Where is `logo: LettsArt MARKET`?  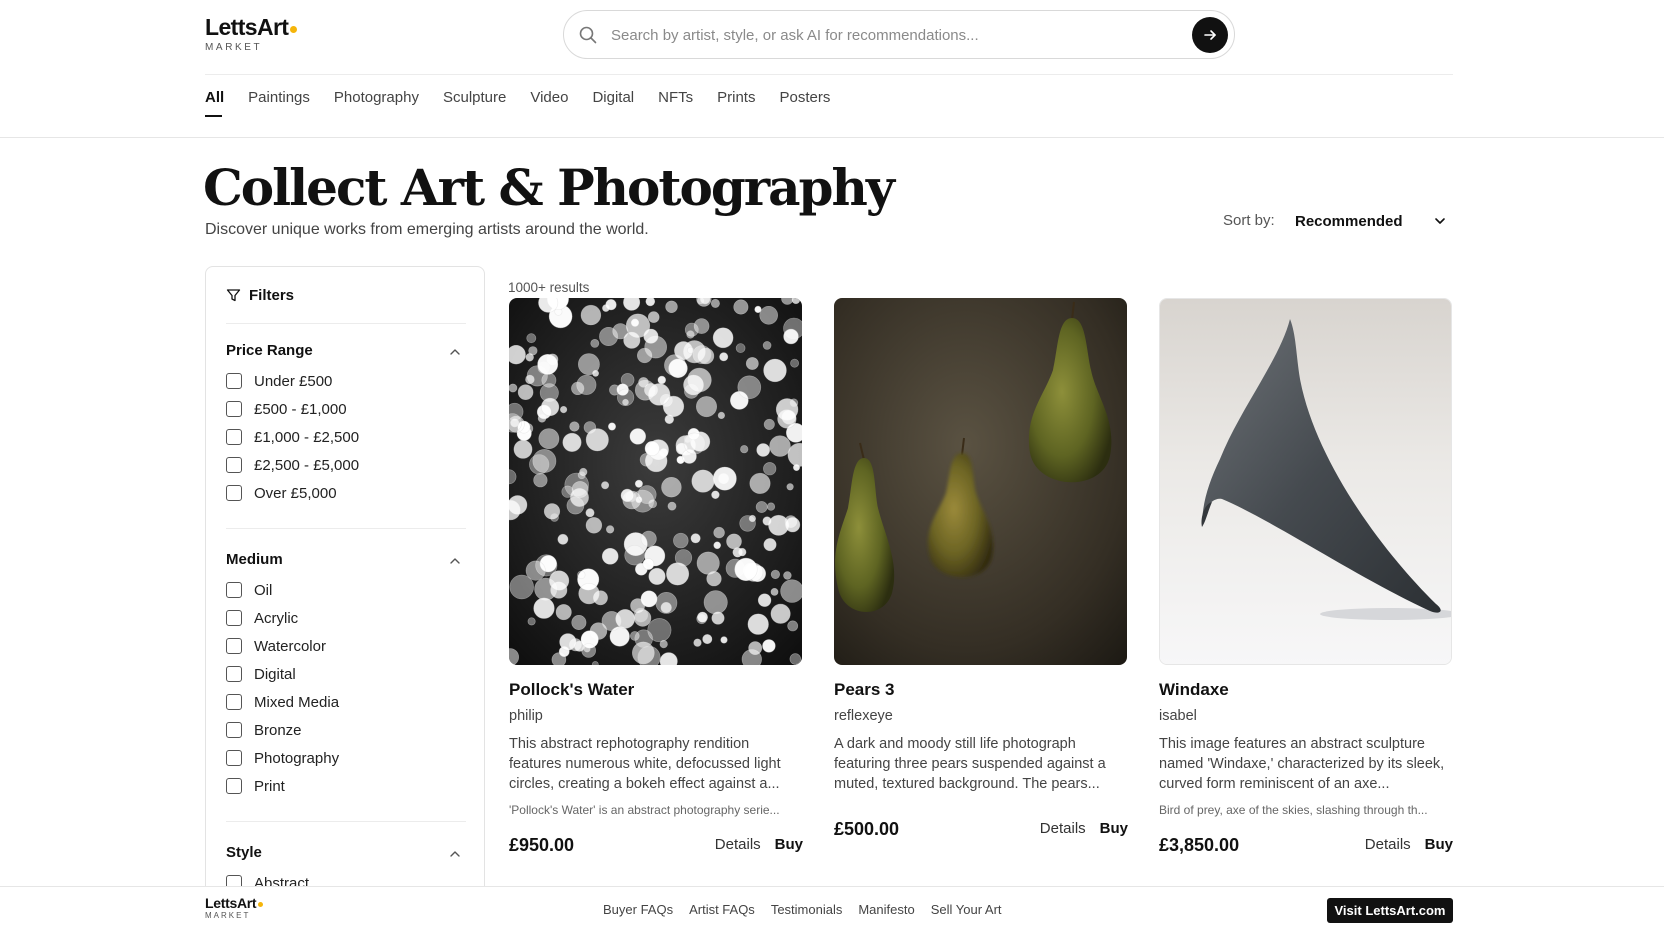 logo: LettsArt MARKET is located at coordinates (251, 34).